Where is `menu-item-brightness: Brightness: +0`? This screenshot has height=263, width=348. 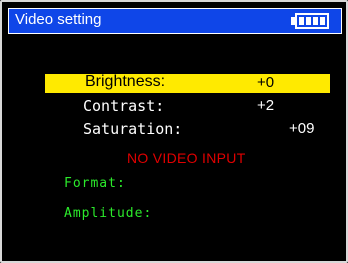 menu-item-brightness: Brightness: +0 is located at coordinates (187, 83).